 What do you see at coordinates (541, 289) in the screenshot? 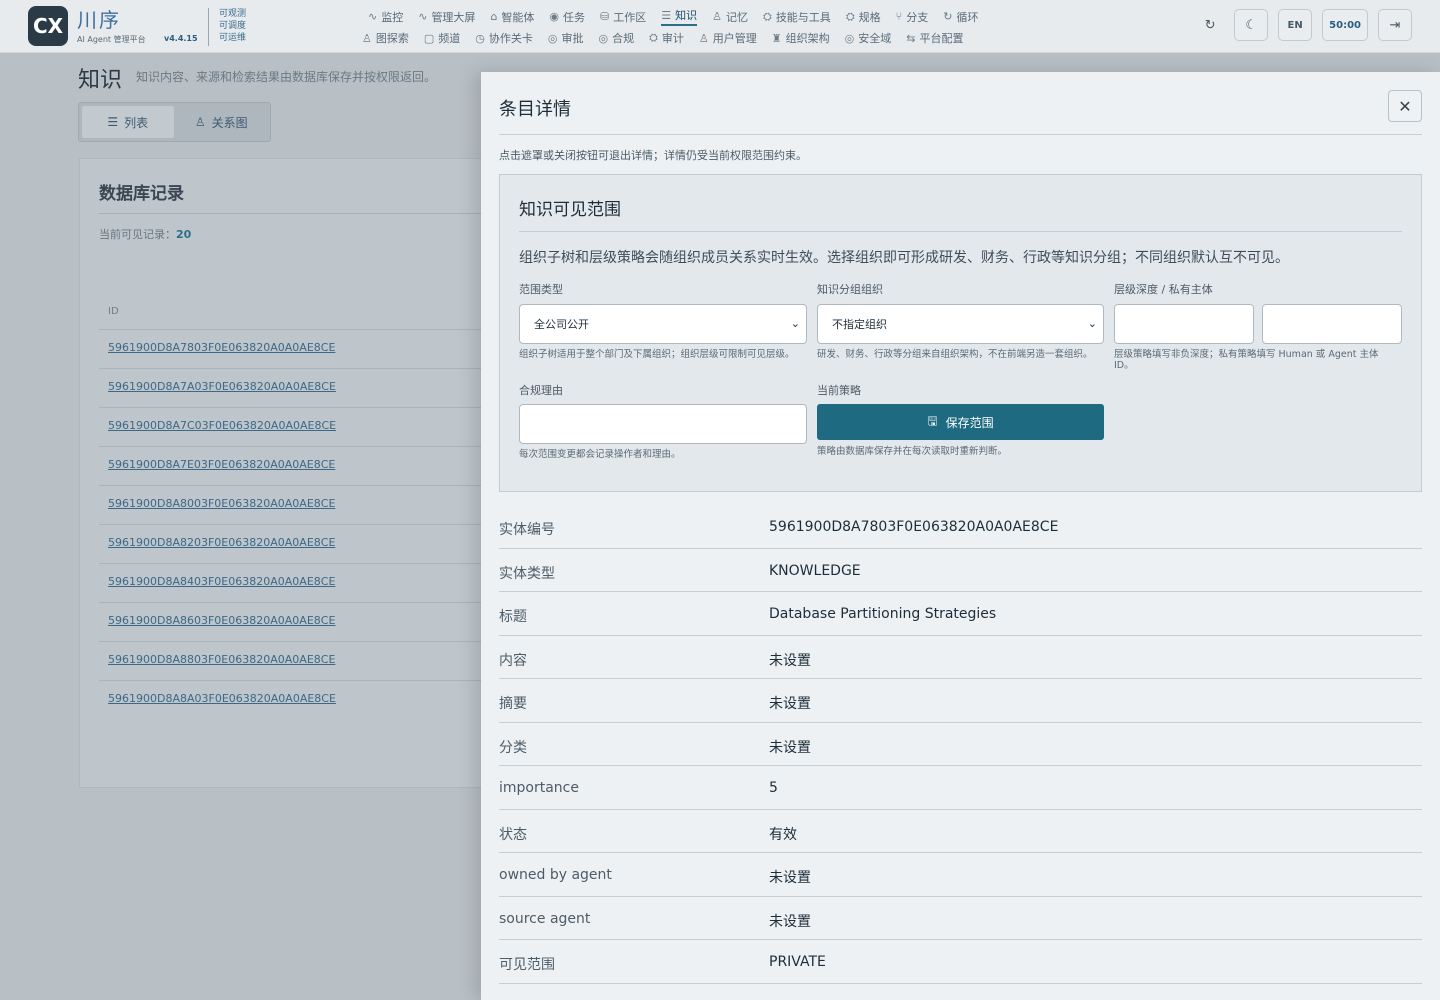
I see `scope-type-label: 范围类型` at bounding box center [541, 289].